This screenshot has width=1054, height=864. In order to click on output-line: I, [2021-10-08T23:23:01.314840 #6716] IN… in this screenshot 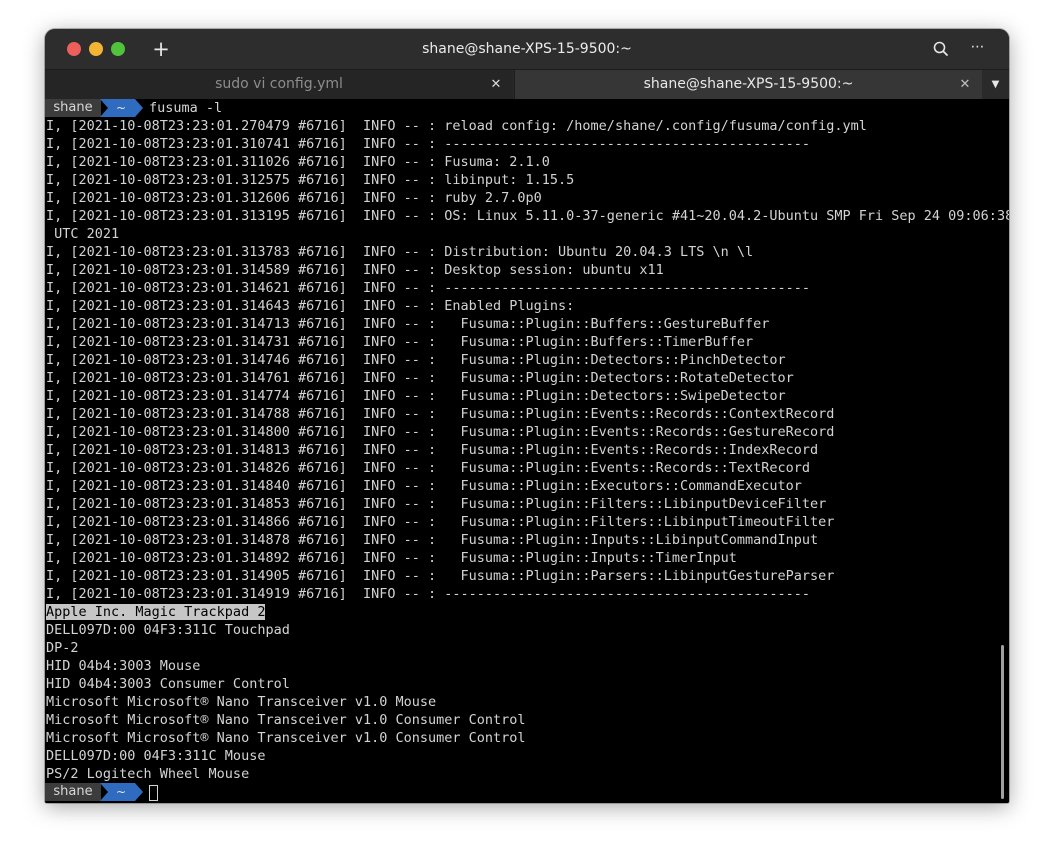, I will do `click(424, 486)`.